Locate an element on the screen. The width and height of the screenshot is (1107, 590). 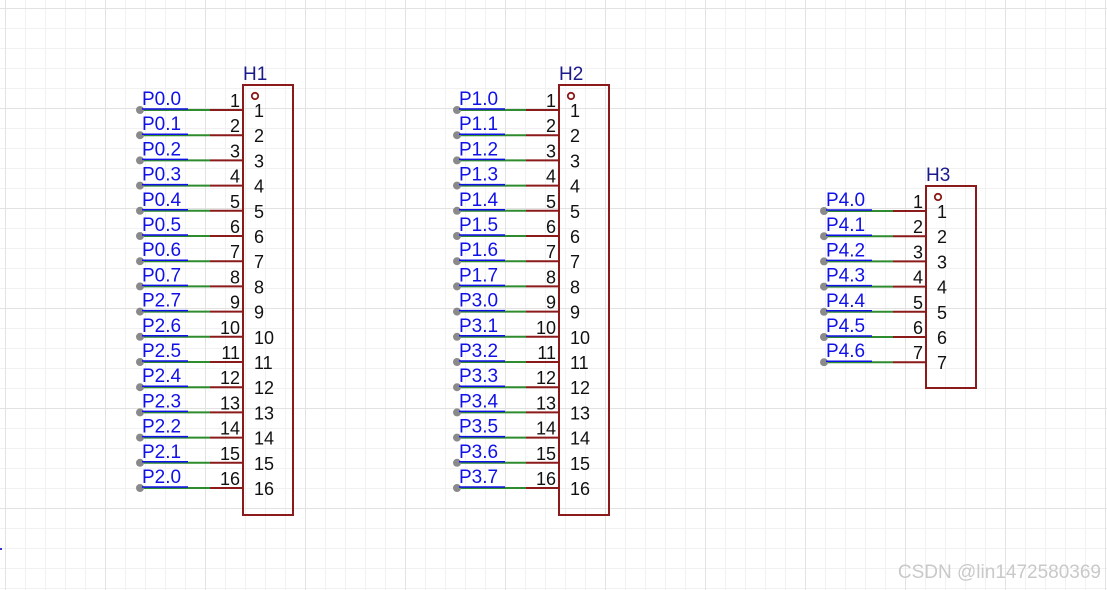
net-label: P3.1 is located at coordinates (478, 326).